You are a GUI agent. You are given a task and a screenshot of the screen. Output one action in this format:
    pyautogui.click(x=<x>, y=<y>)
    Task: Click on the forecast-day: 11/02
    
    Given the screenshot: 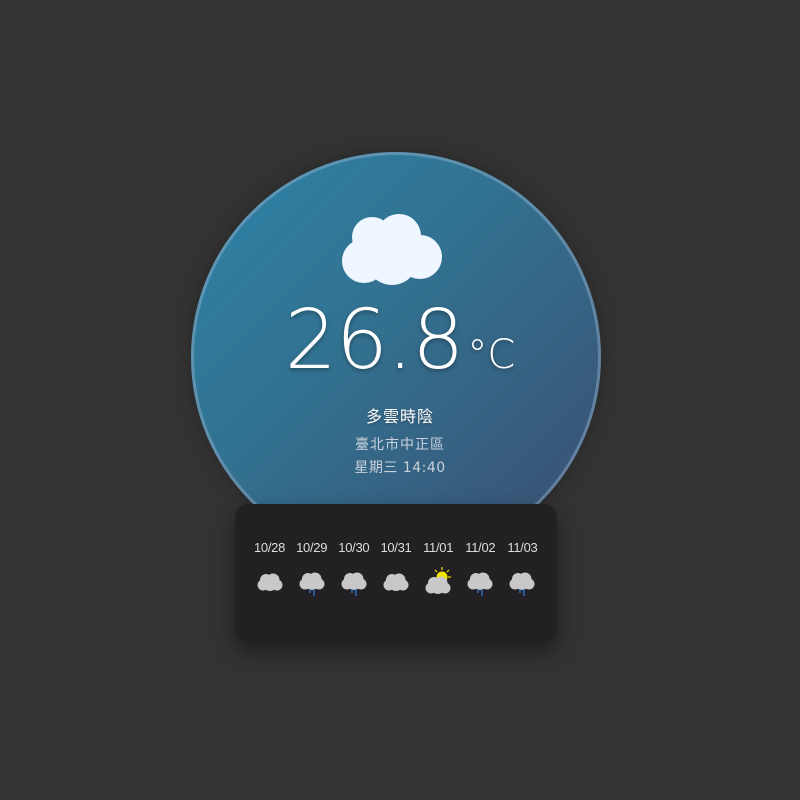 What is the action you would take?
    pyautogui.click(x=480, y=568)
    